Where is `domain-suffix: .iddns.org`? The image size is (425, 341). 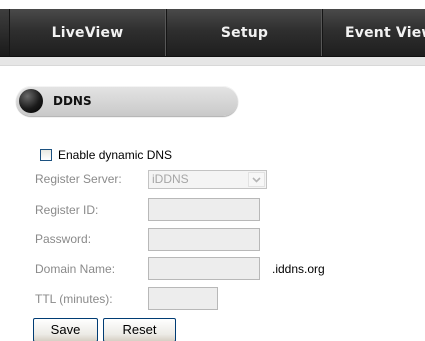 domain-suffix: .iddns.org is located at coordinates (298, 269).